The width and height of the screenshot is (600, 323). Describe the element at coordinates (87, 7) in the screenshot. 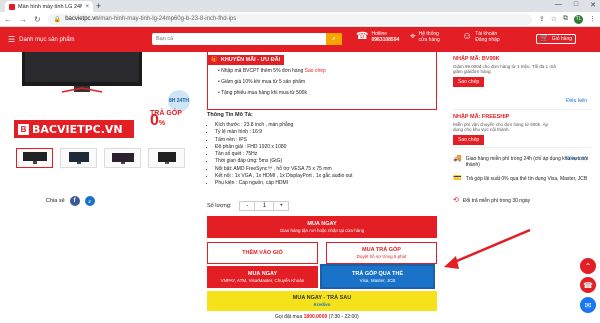

I see `close-tab-icon: ×` at that location.